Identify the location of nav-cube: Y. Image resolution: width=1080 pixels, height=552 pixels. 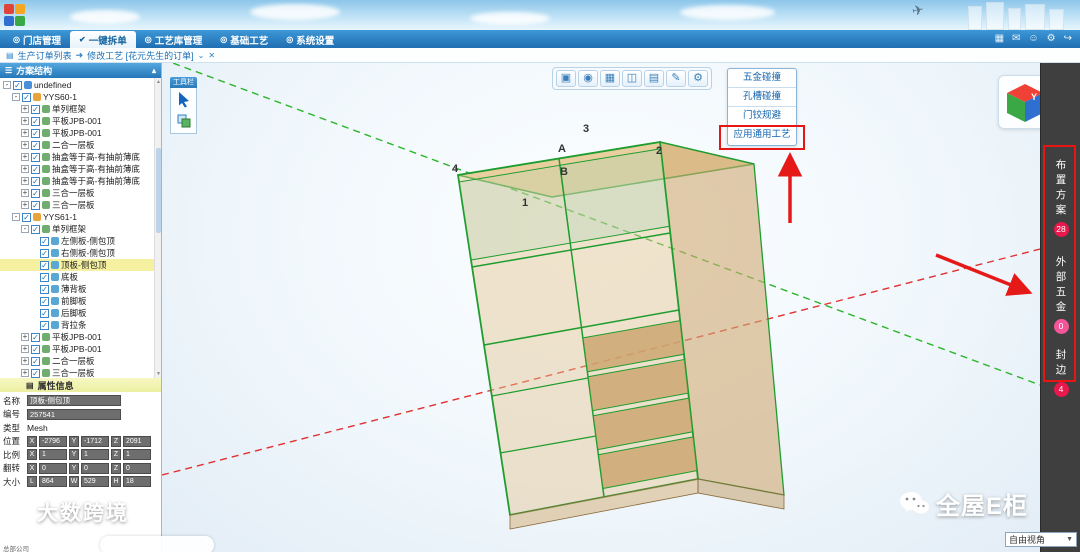
(1019, 102).